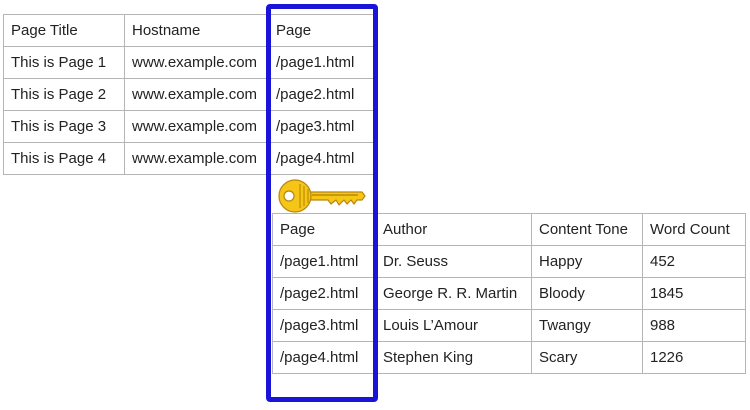  I want to click on column-header-hostname: Hostname, so click(196, 30).